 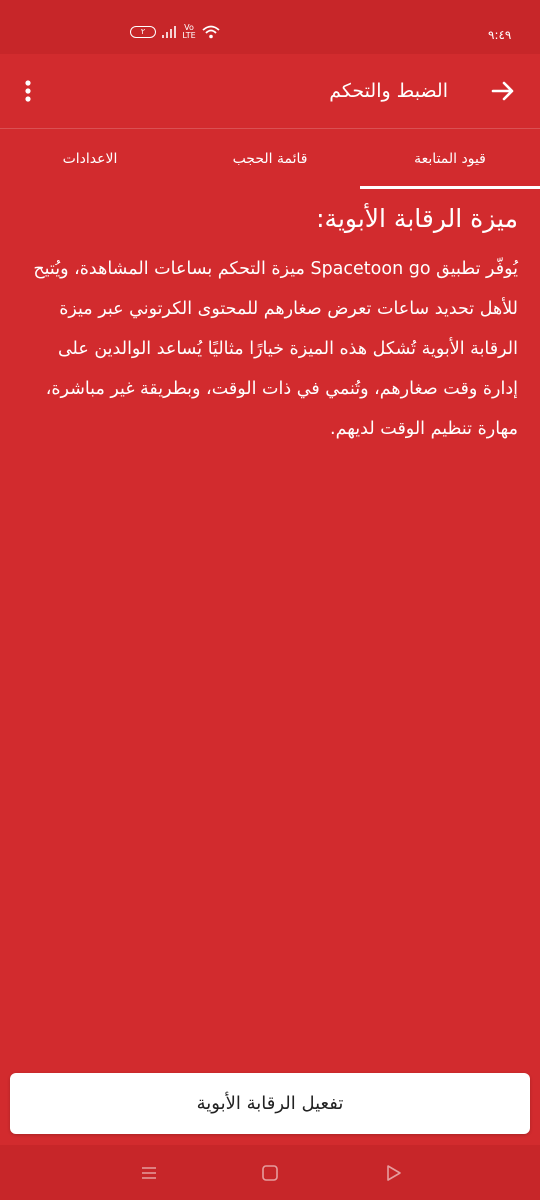 What do you see at coordinates (270, 27) in the screenshot?
I see `status-bar: ٢ Vo LTE ٩:٤٩` at bounding box center [270, 27].